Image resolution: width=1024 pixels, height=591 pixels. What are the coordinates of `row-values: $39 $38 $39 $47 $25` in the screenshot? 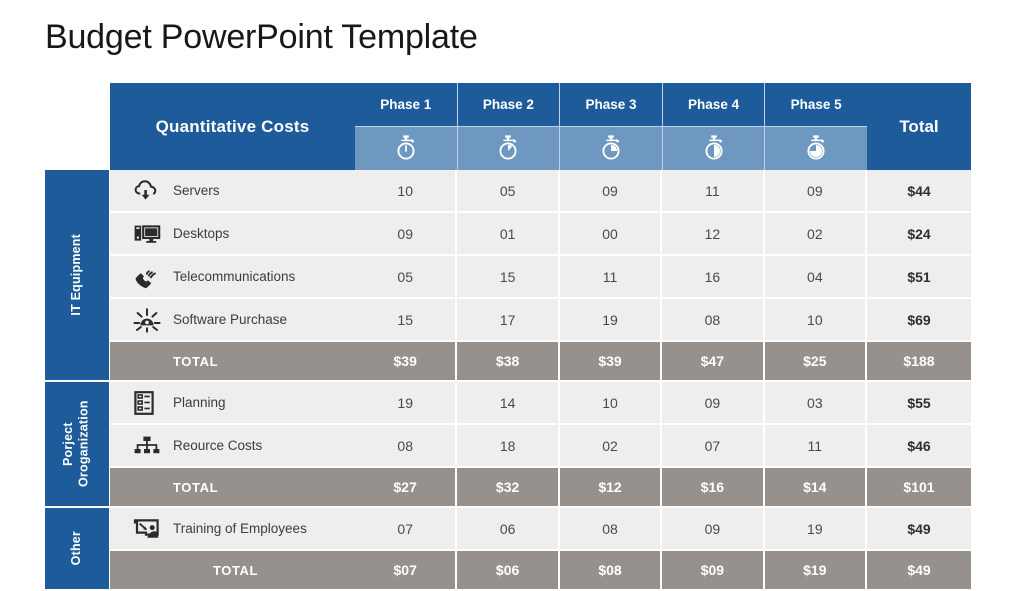 It's located at (611, 361).